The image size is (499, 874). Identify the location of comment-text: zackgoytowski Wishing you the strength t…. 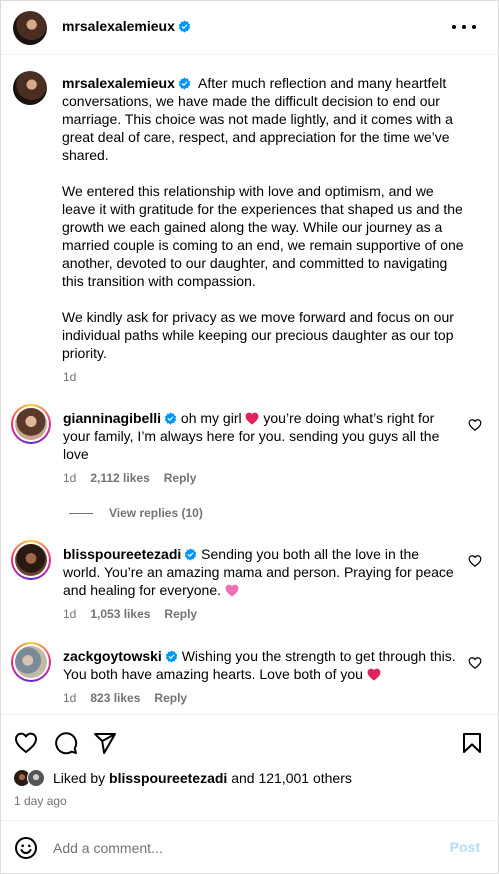
(259, 665).